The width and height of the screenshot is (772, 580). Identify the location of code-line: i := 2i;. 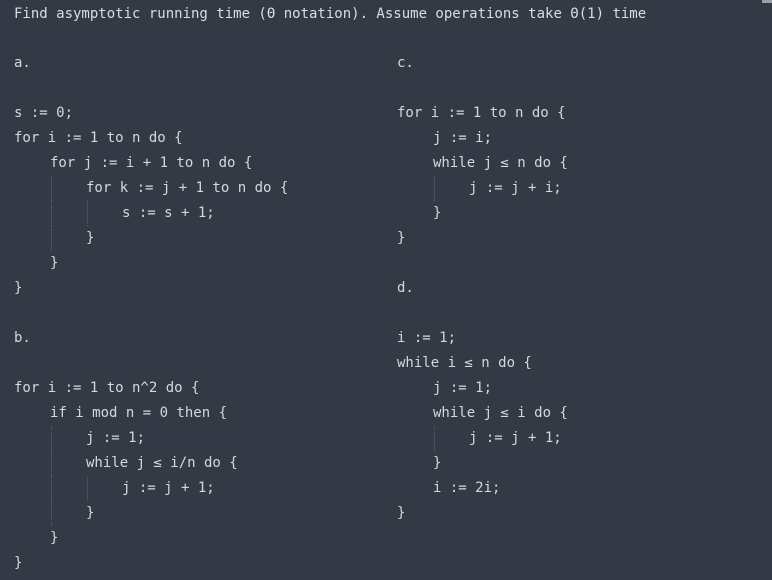
(467, 488).